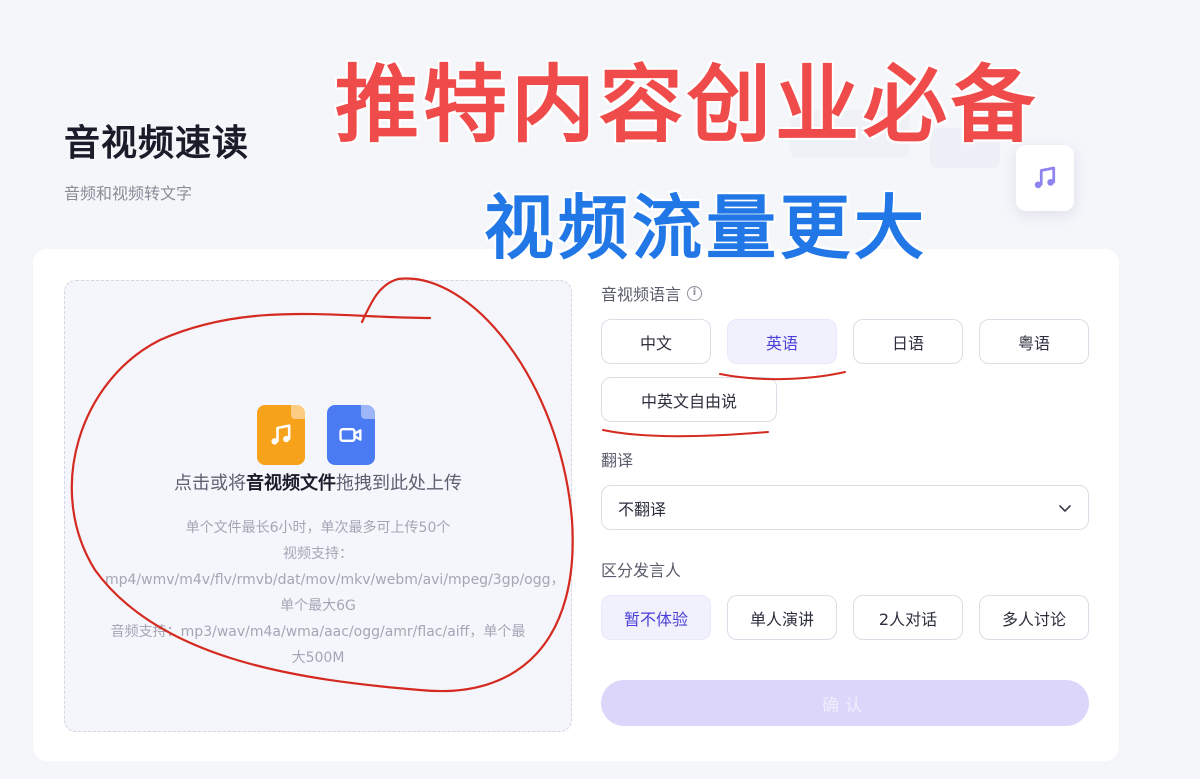 This screenshot has height=779, width=1200. I want to click on speaker-options: 暂不体验 单人演讲 2人对话 多人讨论, so click(845, 617).